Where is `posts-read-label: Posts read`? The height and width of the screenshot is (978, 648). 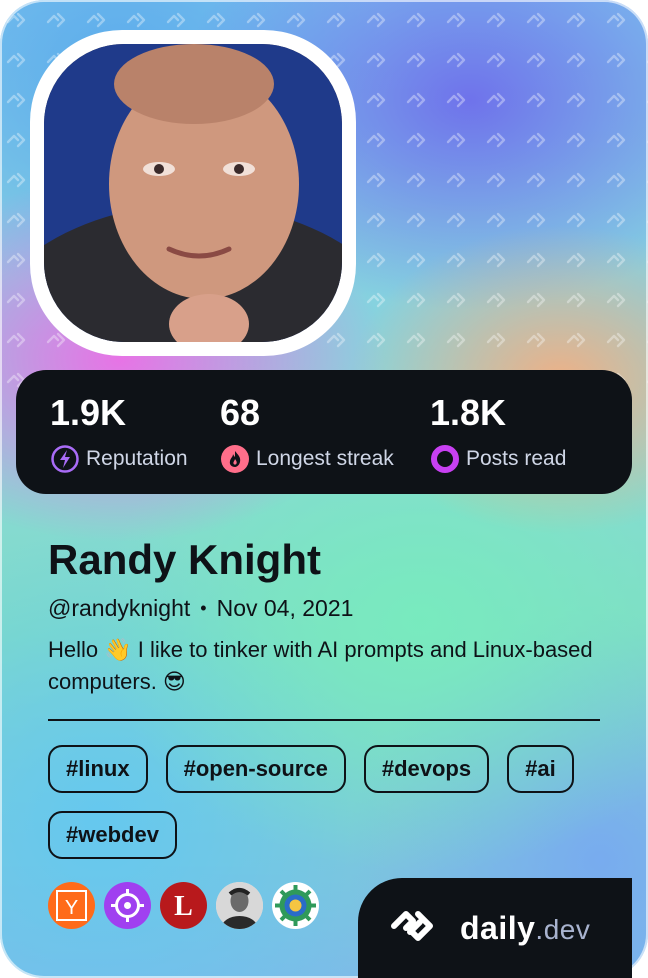
posts-read-label: Posts read is located at coordinates (516, 458).